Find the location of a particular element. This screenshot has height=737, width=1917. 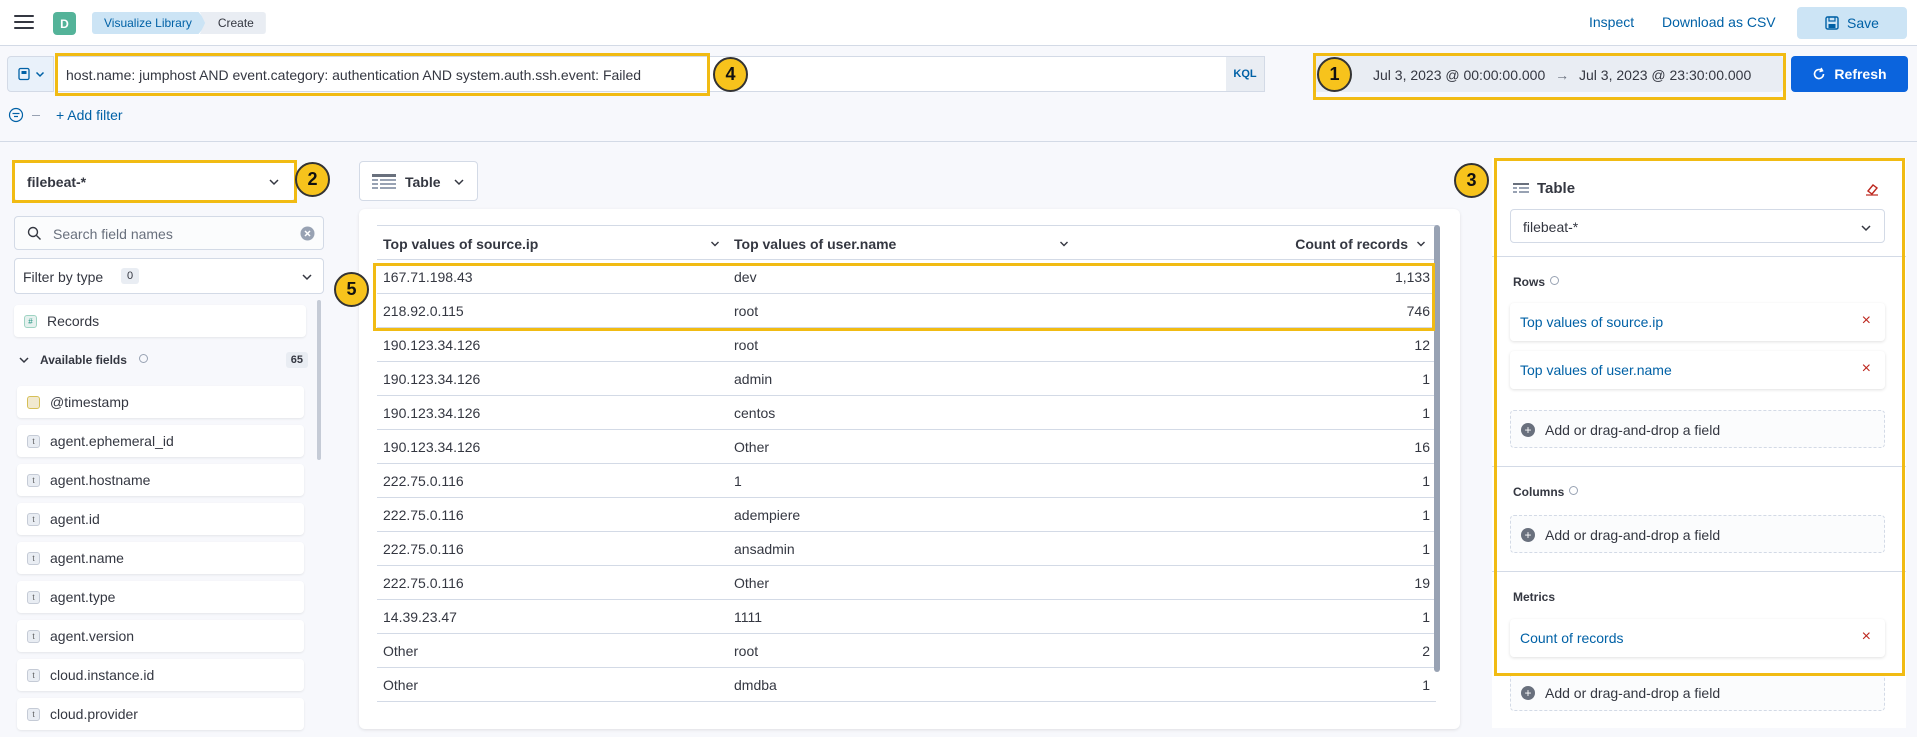

field-label: cloud.instance.id is located at coordinates (102, 675).